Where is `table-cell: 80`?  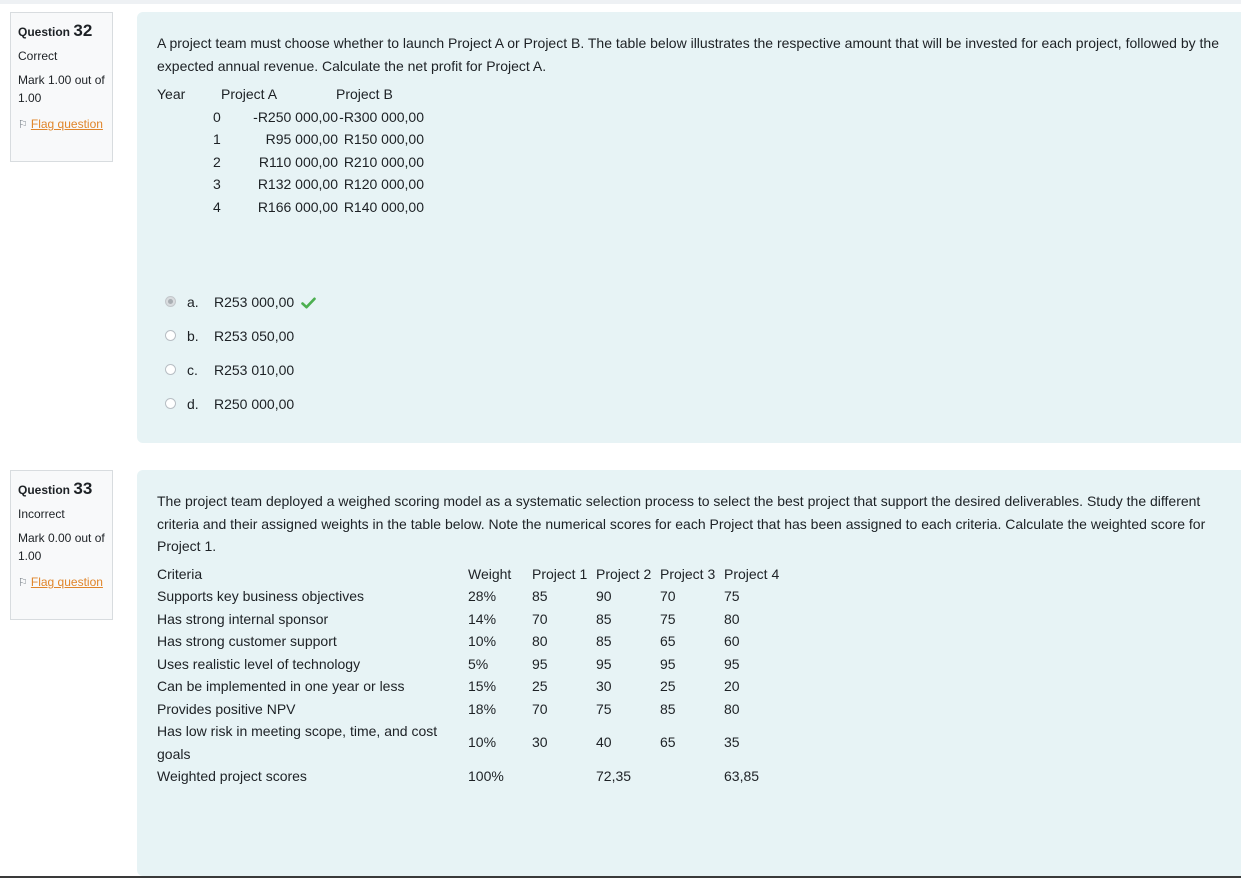 table-cell: 80 is located at coordinates (732, 708).